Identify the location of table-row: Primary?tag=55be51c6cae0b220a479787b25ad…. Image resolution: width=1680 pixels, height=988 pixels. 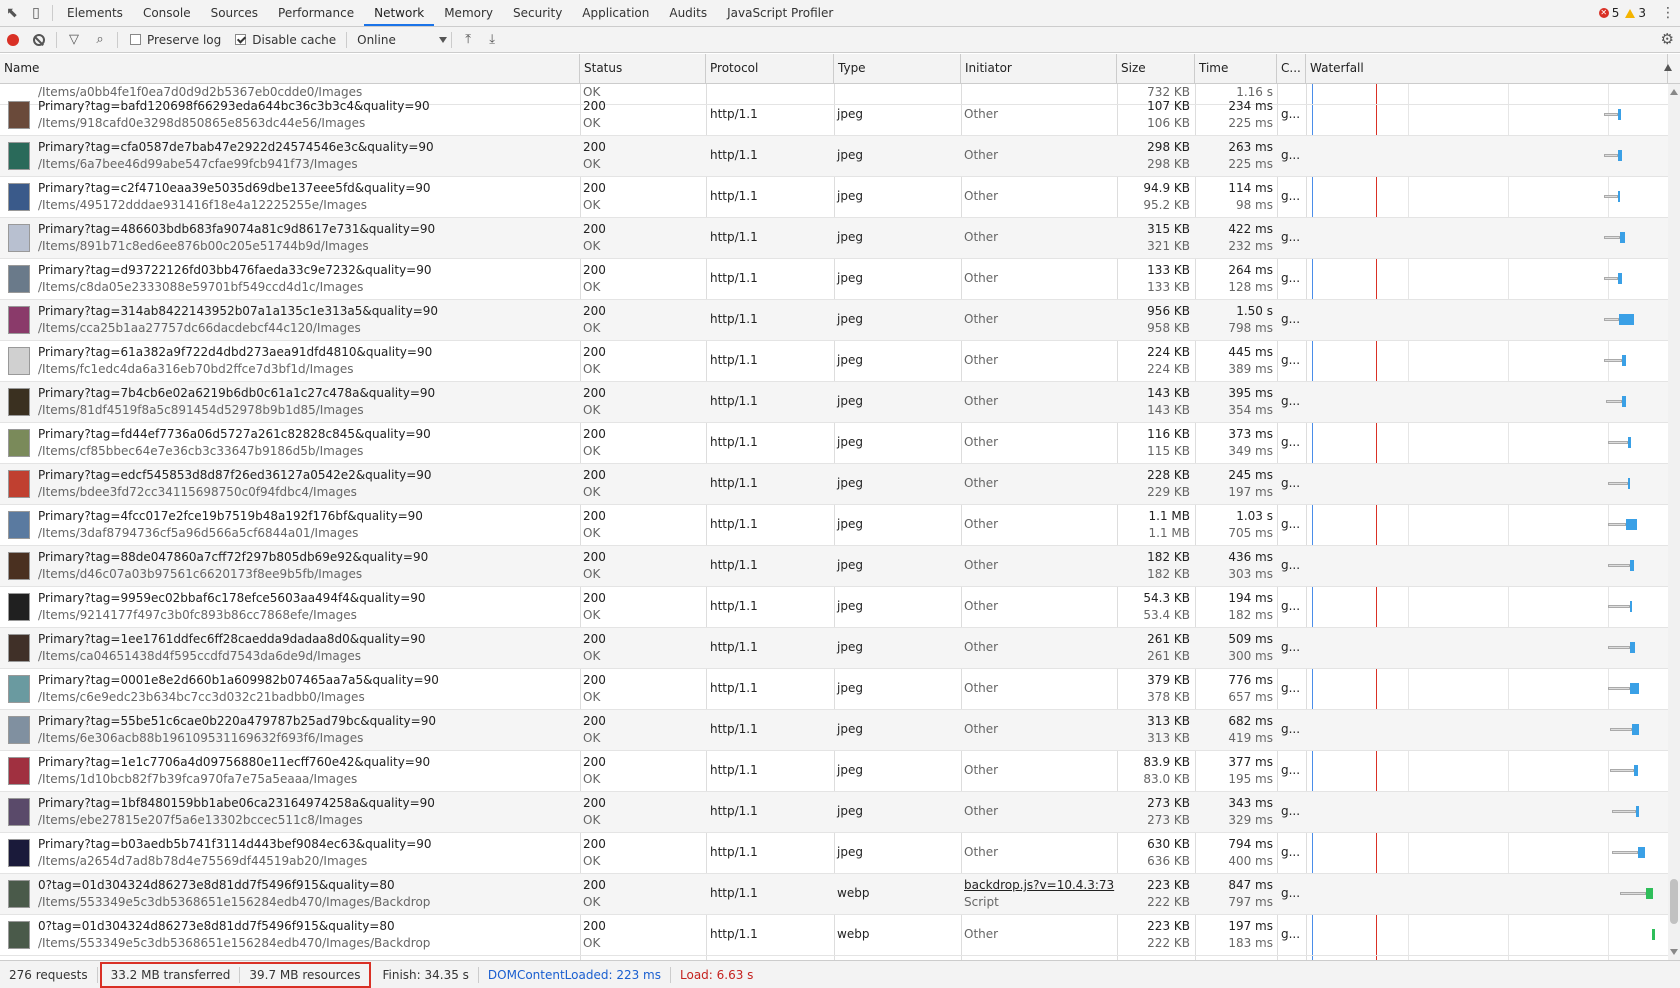
(834, 730).